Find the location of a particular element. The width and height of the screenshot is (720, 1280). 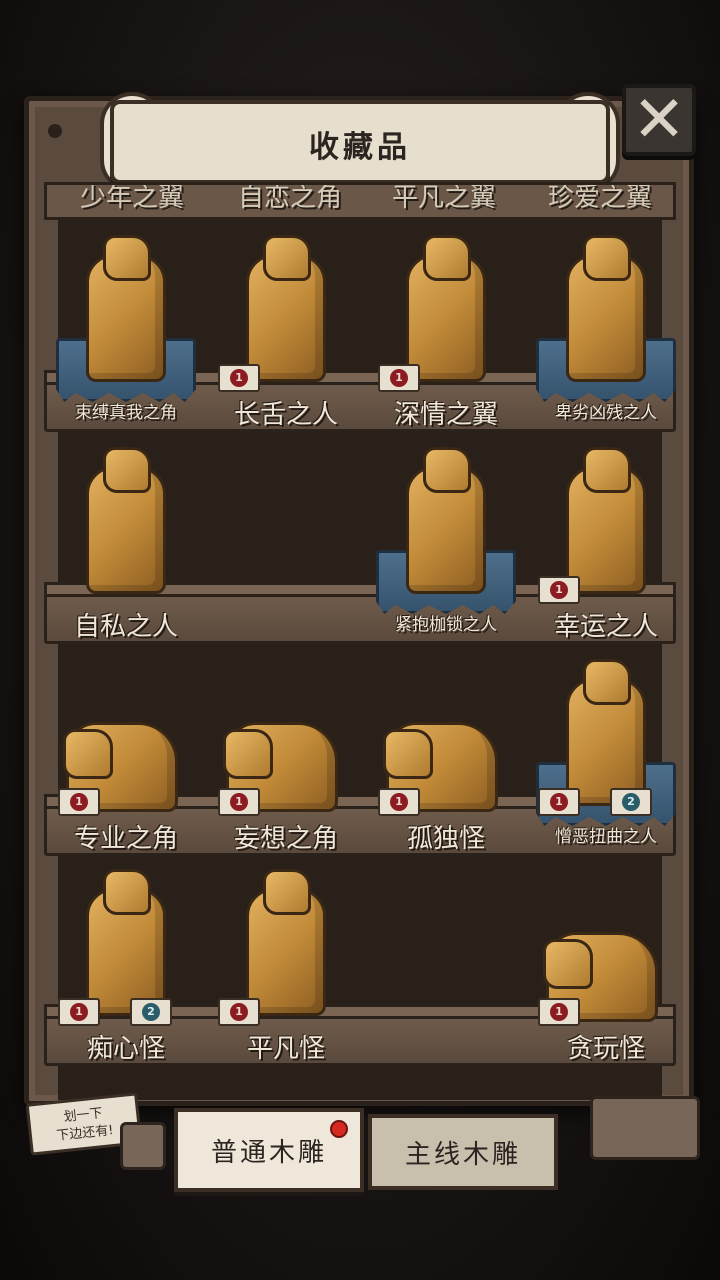

collectible-label: 紧抱枷锁之人 is located at coordinates (446, 625).